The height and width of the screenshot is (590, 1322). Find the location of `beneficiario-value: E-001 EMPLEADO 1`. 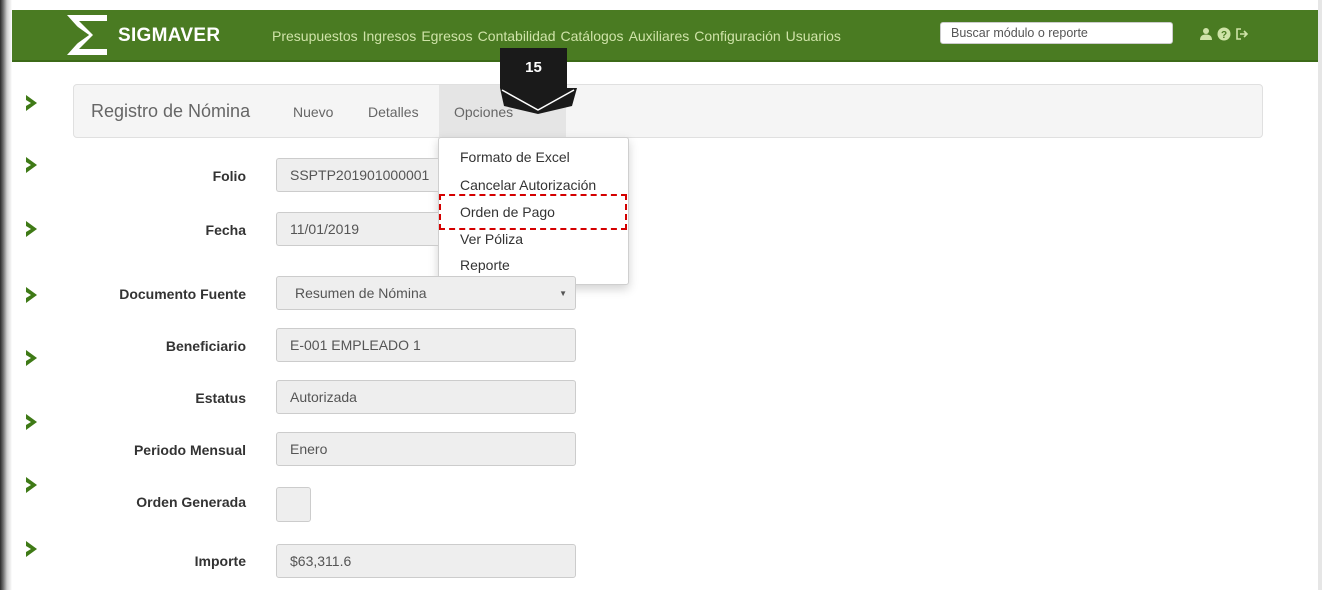

beneficiario-value: E-001 EMPLEADO 1 is located at coordinates (355, 345).